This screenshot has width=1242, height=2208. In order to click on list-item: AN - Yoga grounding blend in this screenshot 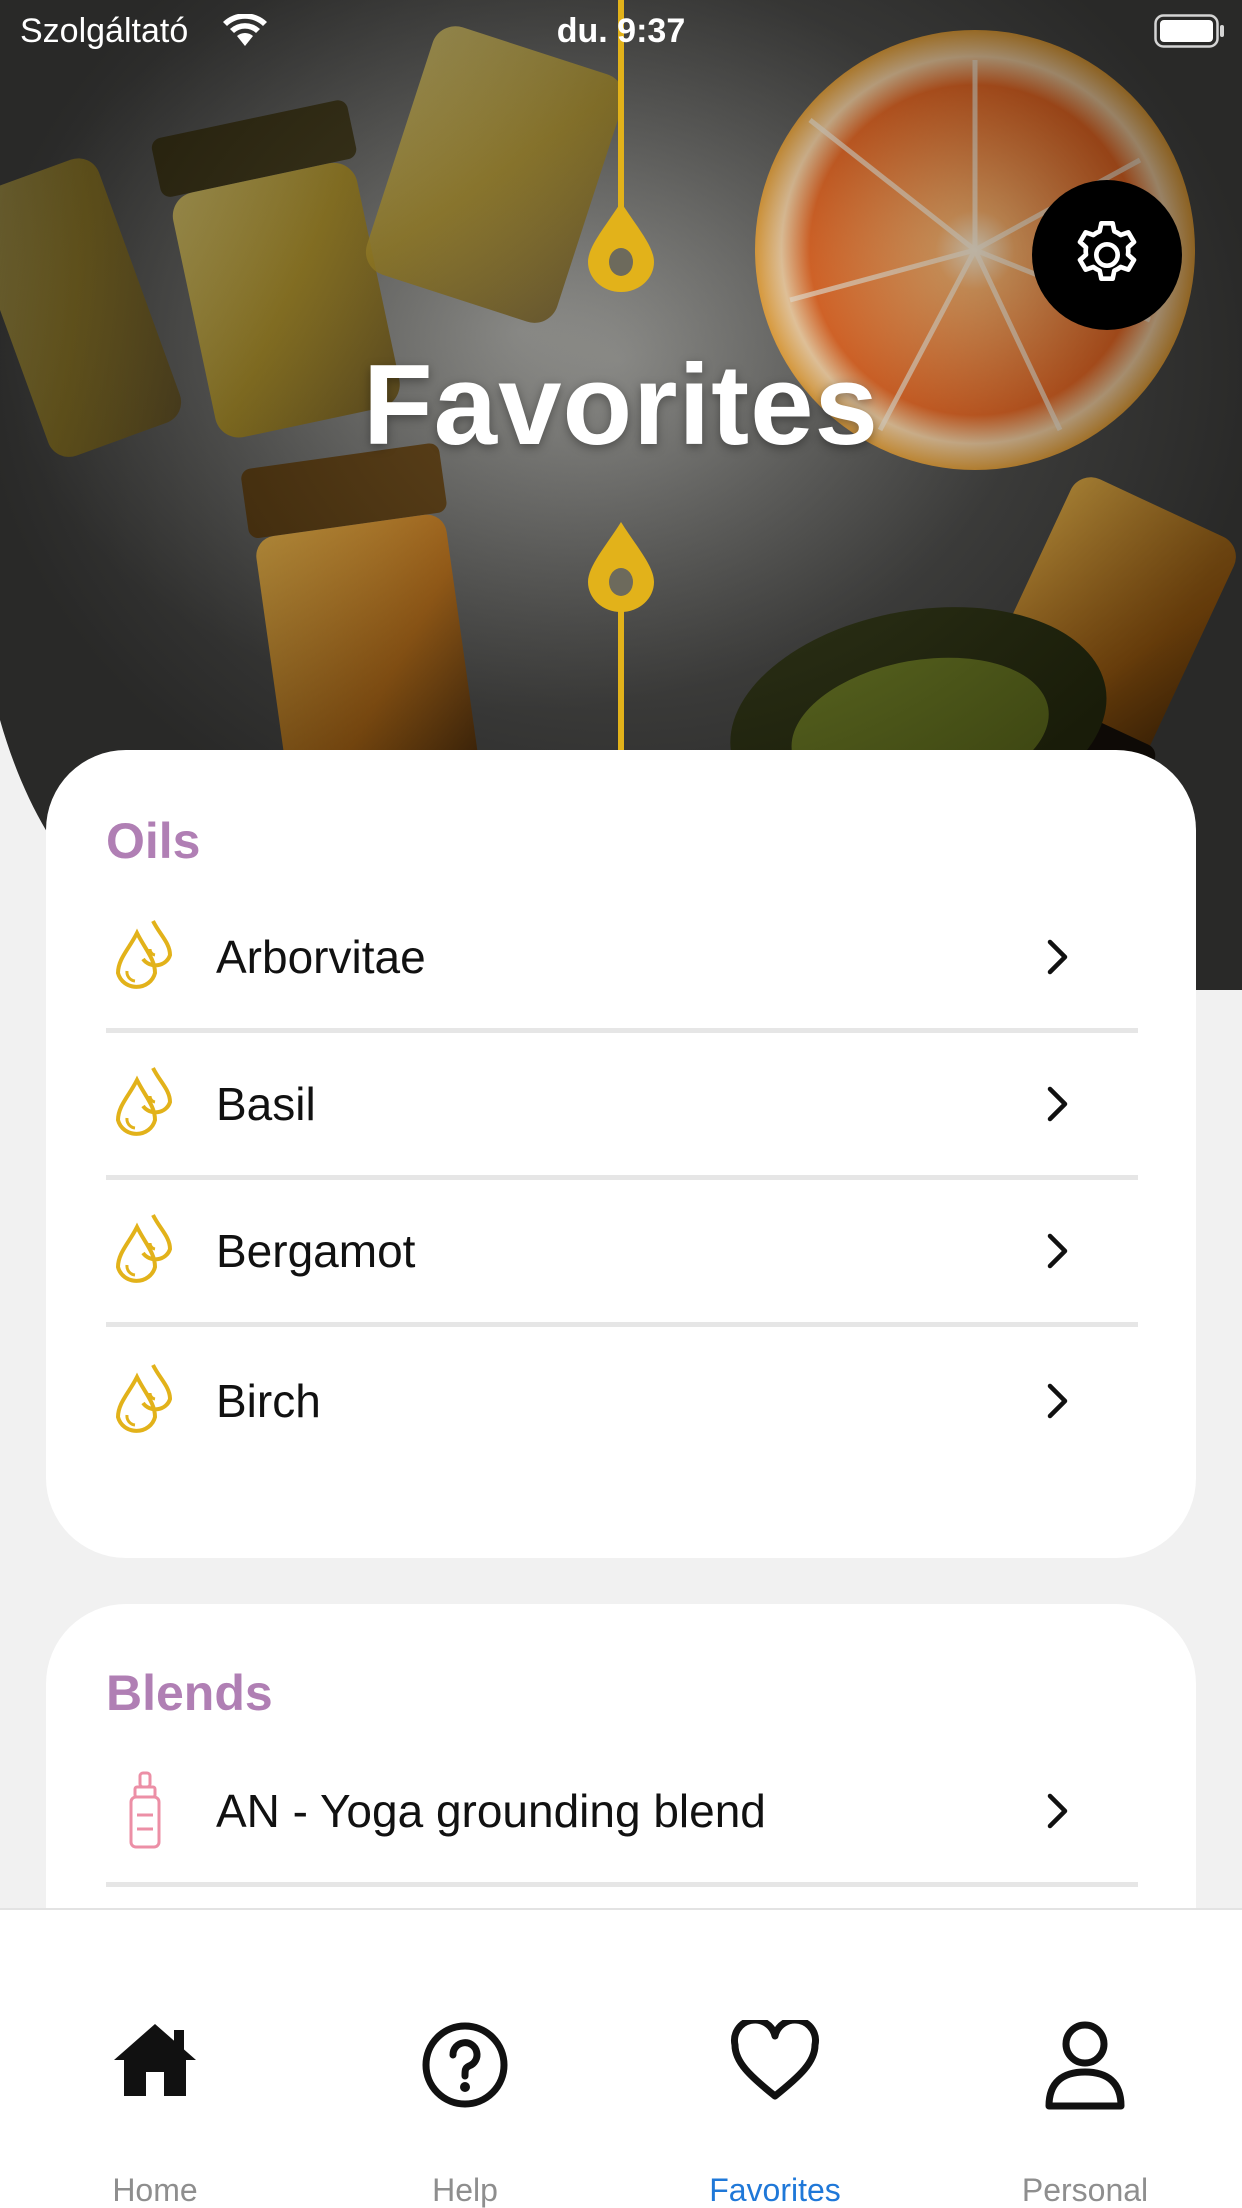, I will do `click(622, 1813)`.